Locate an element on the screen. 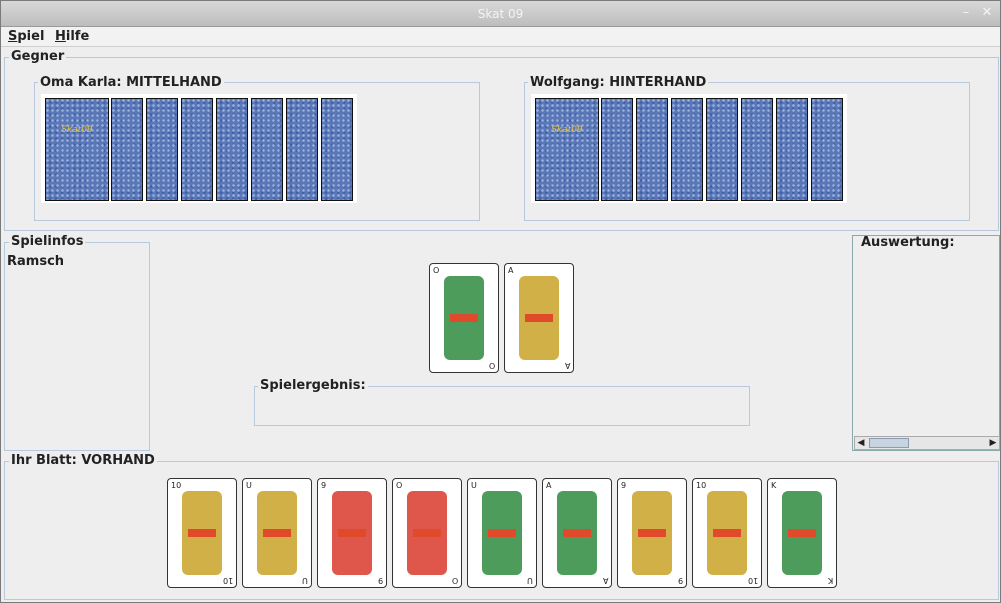 The image size is (1001, 603). playing-card-leaves: AA is located at coordinates (577, 533).